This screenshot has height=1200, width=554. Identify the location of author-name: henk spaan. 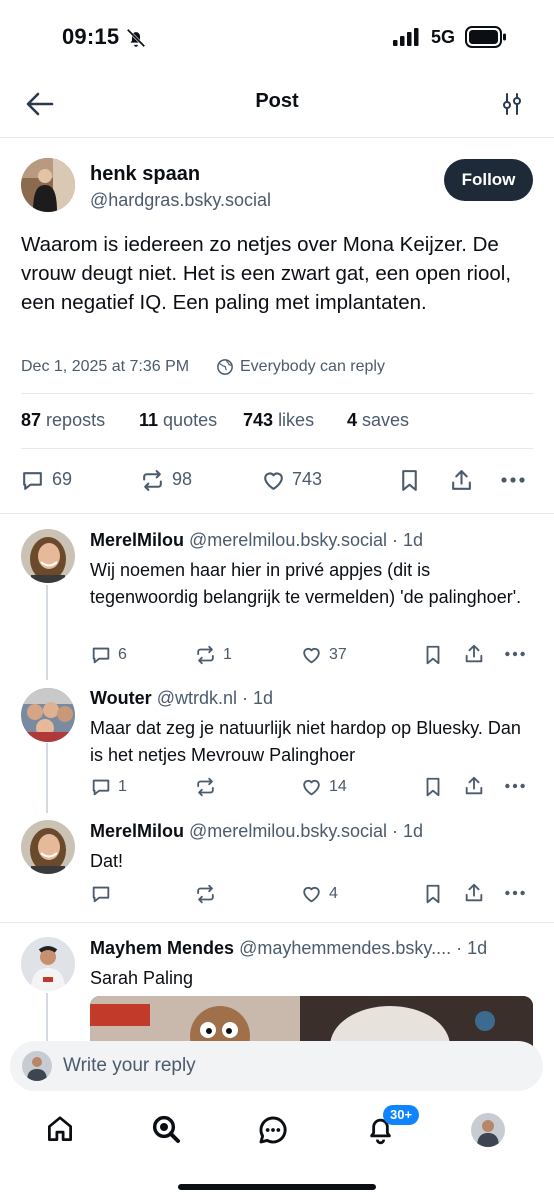
(145, 174).